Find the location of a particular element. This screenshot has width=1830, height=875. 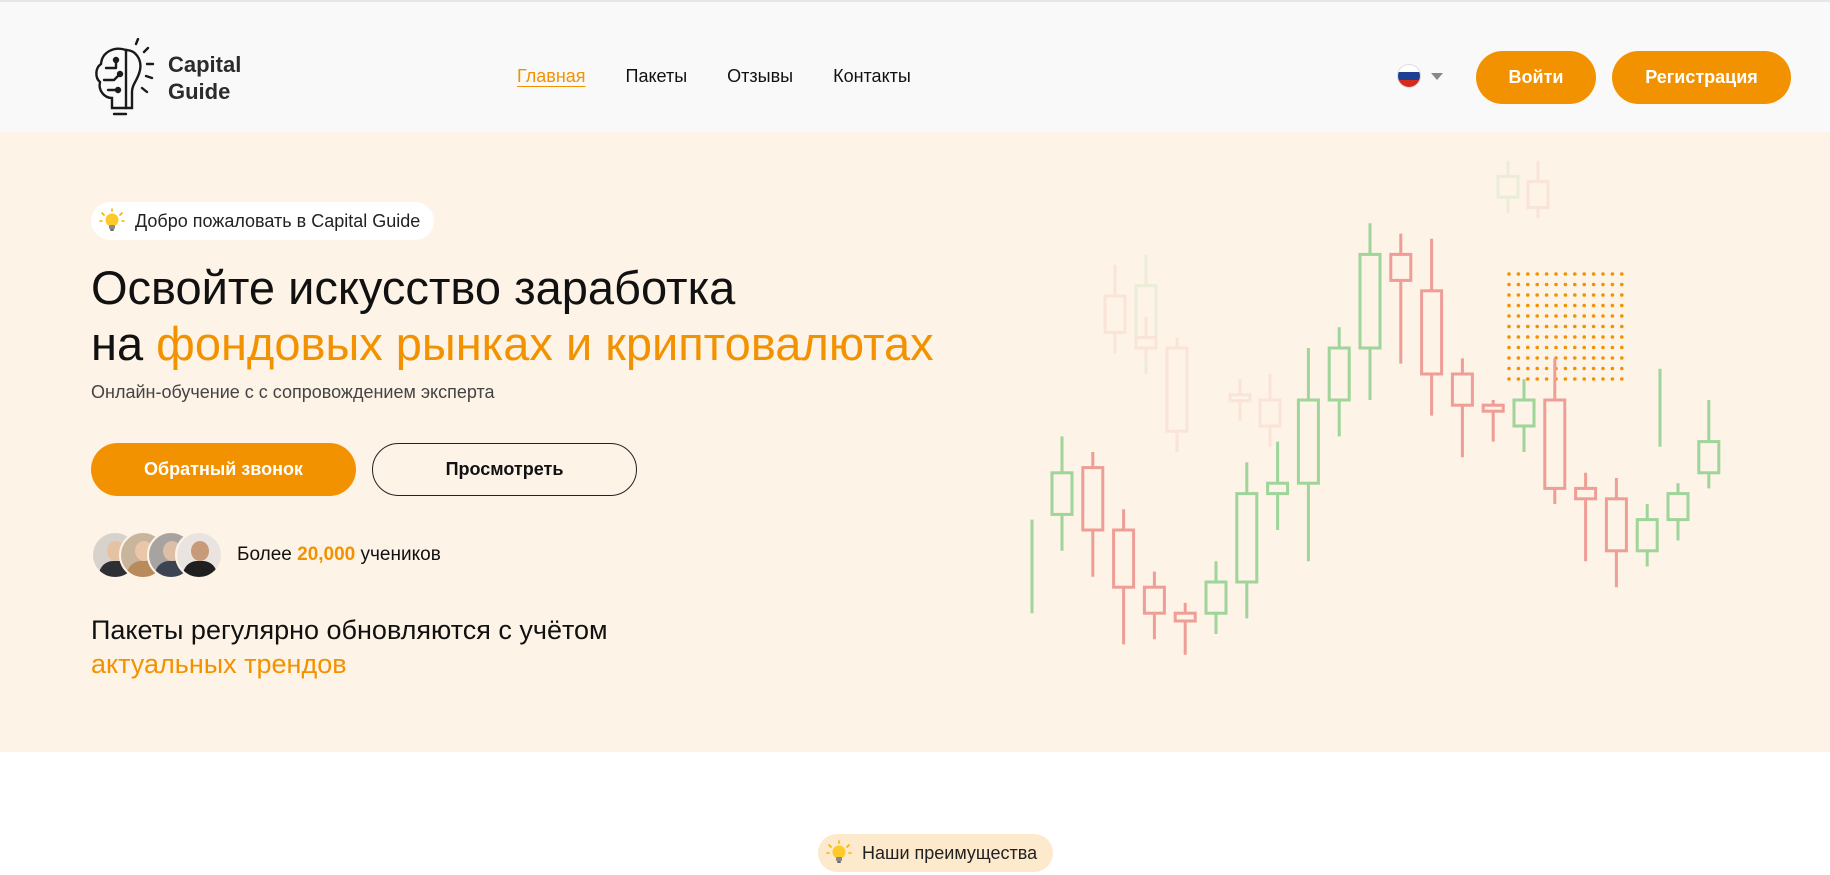

language-selector is located at coordinates (1420, 76).